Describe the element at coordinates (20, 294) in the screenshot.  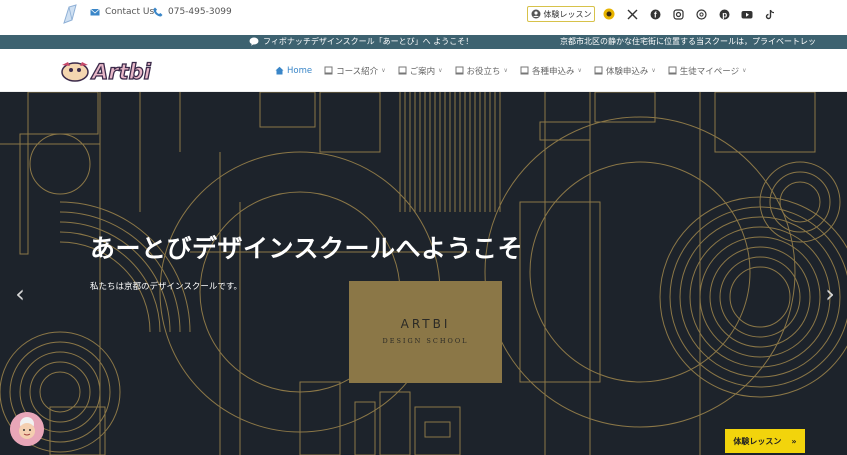
I see `slider-prev-arrow: ‹` at that location.